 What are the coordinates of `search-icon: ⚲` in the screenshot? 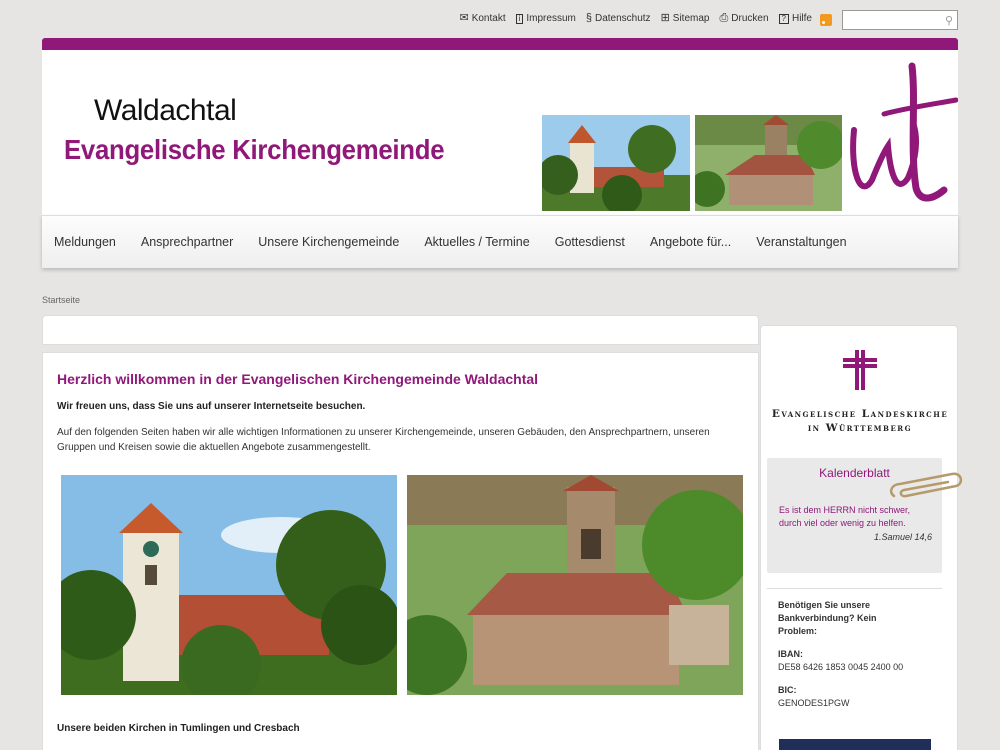 It's located at (949, 20).